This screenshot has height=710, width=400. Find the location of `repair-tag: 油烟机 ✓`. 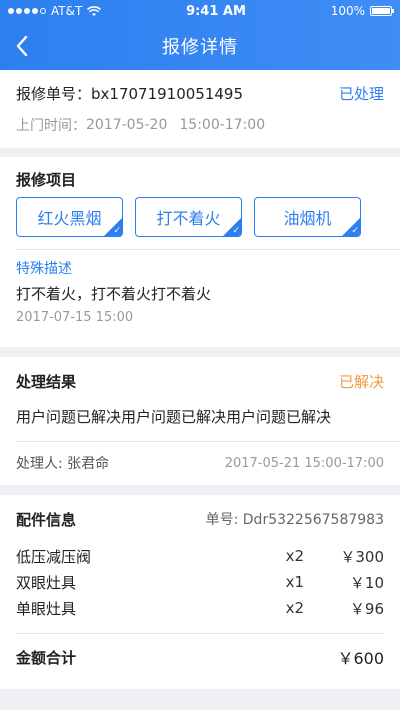

repair-tag: 油烟机 ✓ is located at coordinates (307, 217).